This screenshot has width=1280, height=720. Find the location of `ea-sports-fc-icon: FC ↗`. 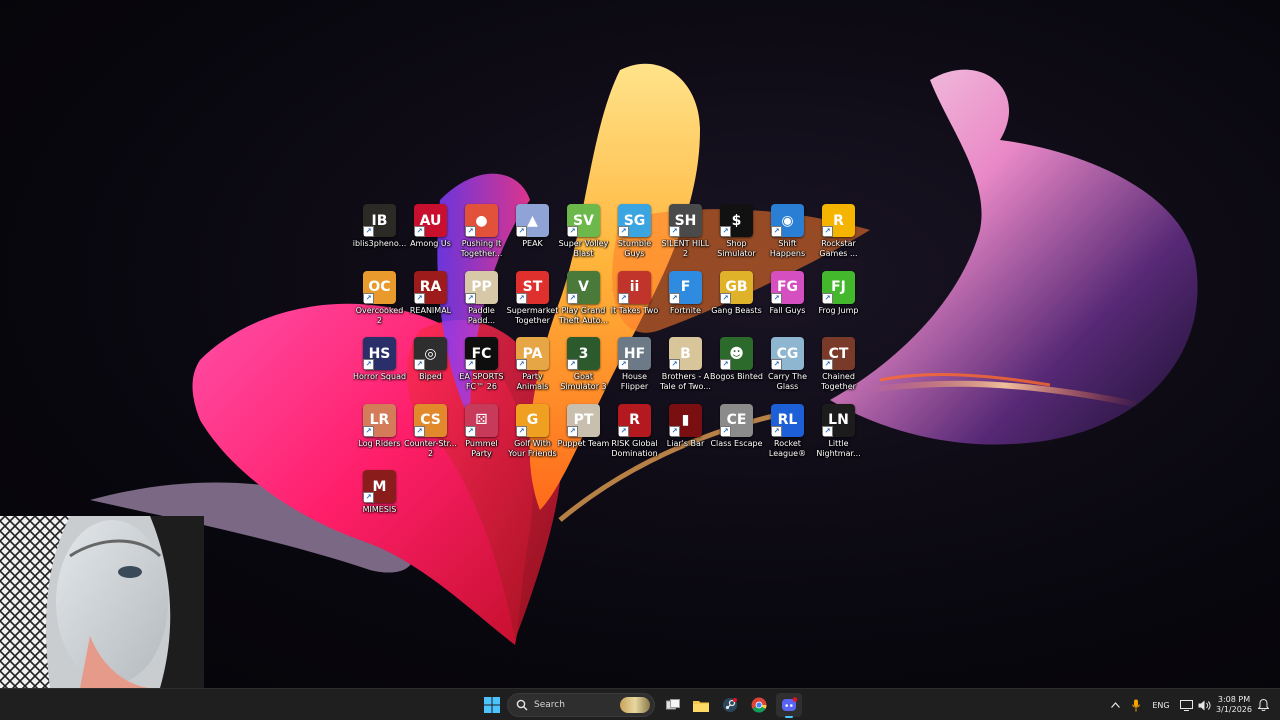

ea-sports-fc-icon: FC ↗ is located at coordinates (481, 354).